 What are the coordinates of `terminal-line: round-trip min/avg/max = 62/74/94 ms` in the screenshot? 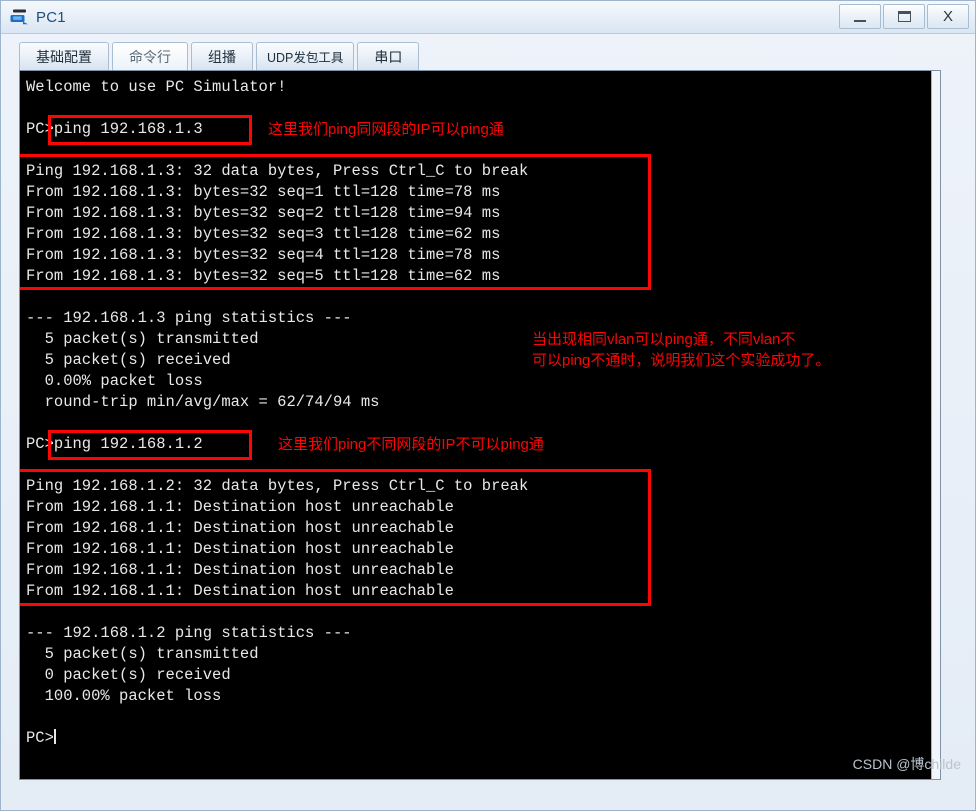 It's located at (203, 402).